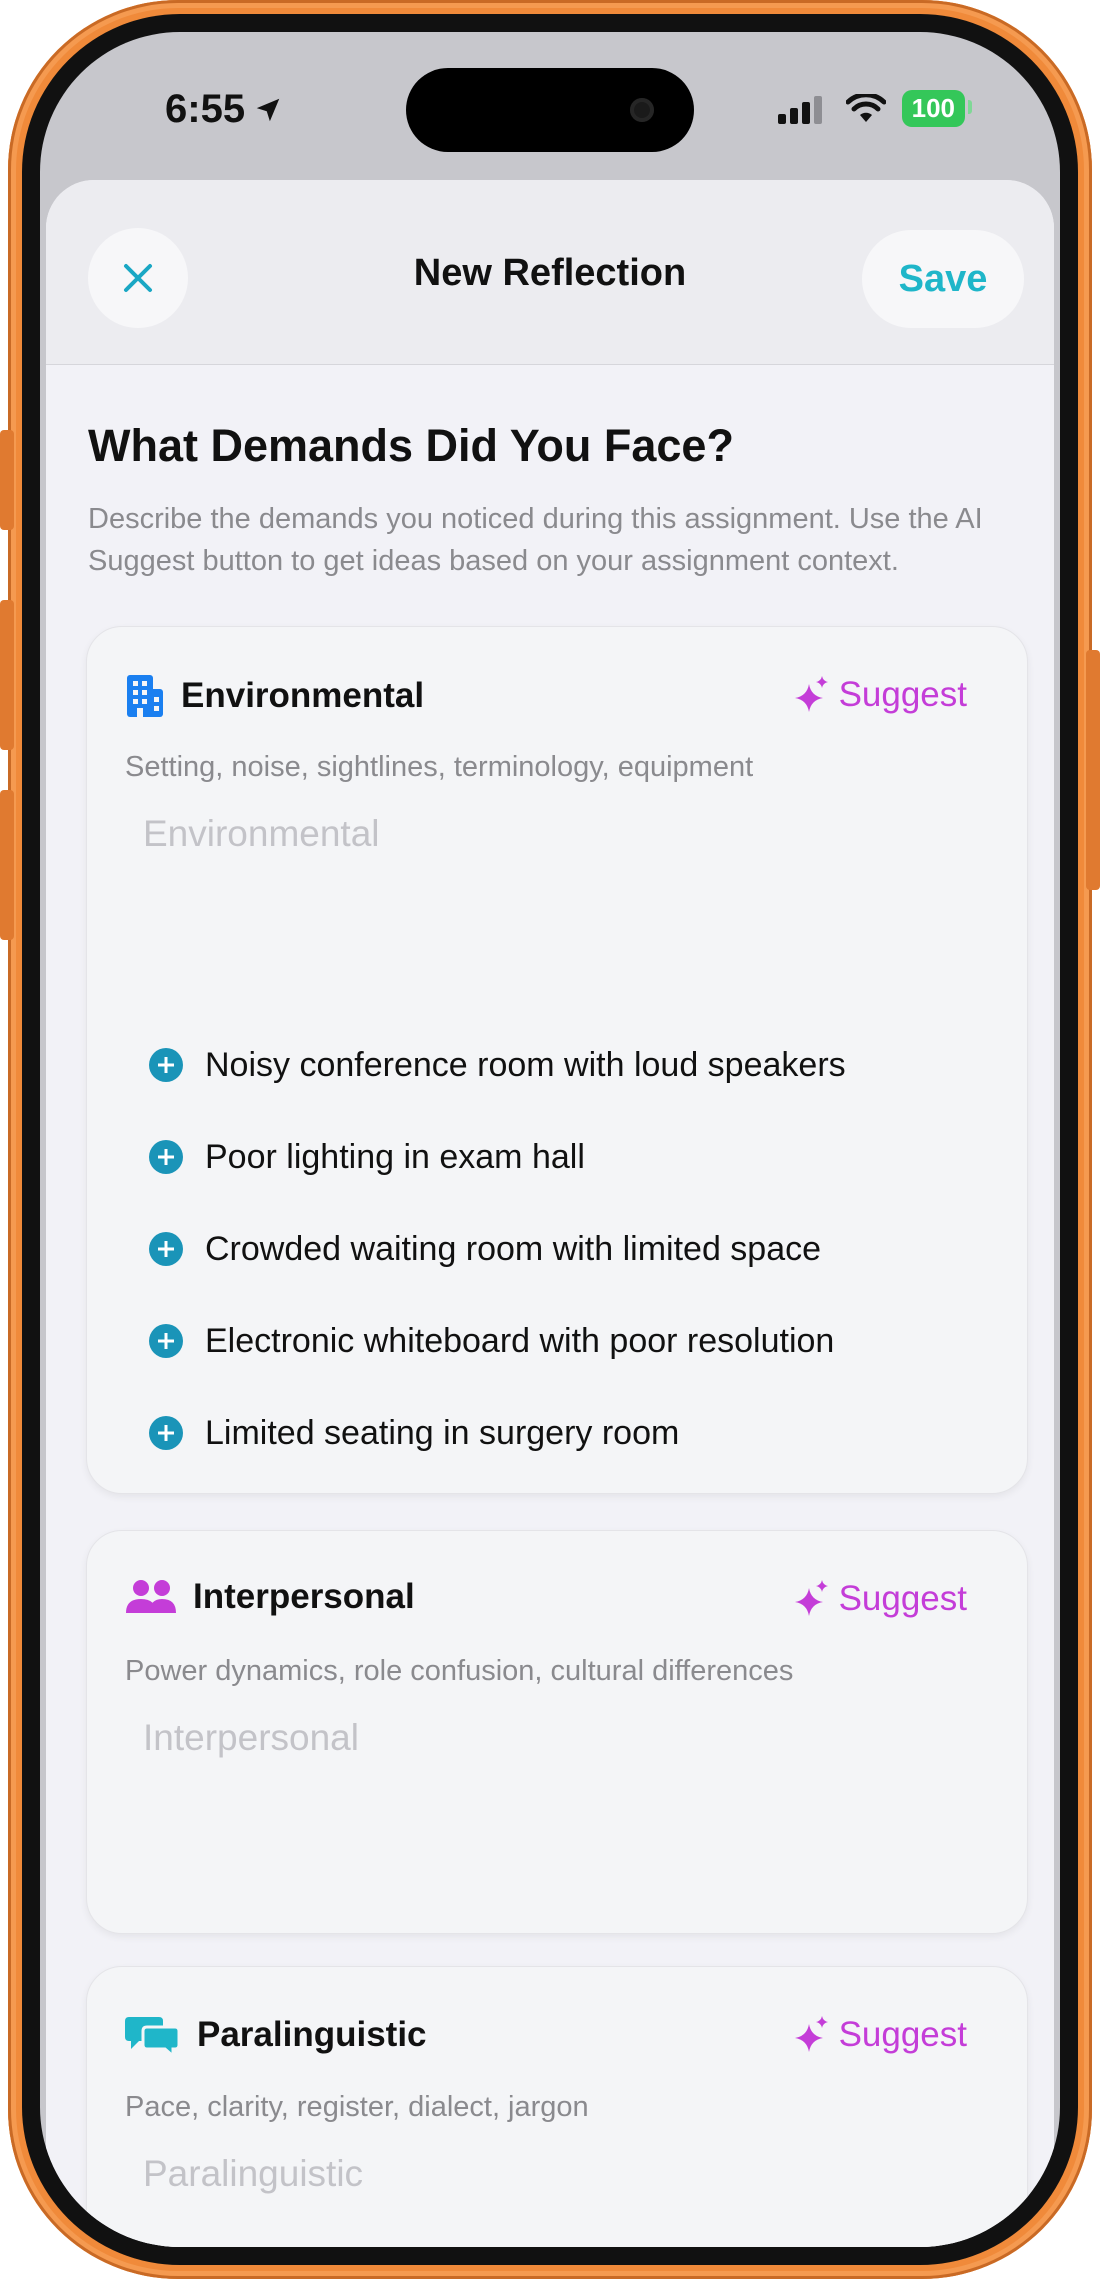 The height and width of the screenshot is (2279, 1100). Describe the element at coordinates (933, 108) in the screenshot. I see `battery-level: 100` at that location.